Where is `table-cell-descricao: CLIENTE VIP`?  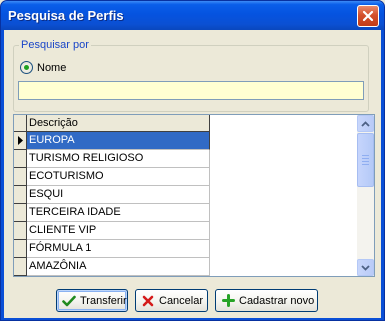
table-cell-descricao: CLIENTE VIP is located at coordinates (118, 231).